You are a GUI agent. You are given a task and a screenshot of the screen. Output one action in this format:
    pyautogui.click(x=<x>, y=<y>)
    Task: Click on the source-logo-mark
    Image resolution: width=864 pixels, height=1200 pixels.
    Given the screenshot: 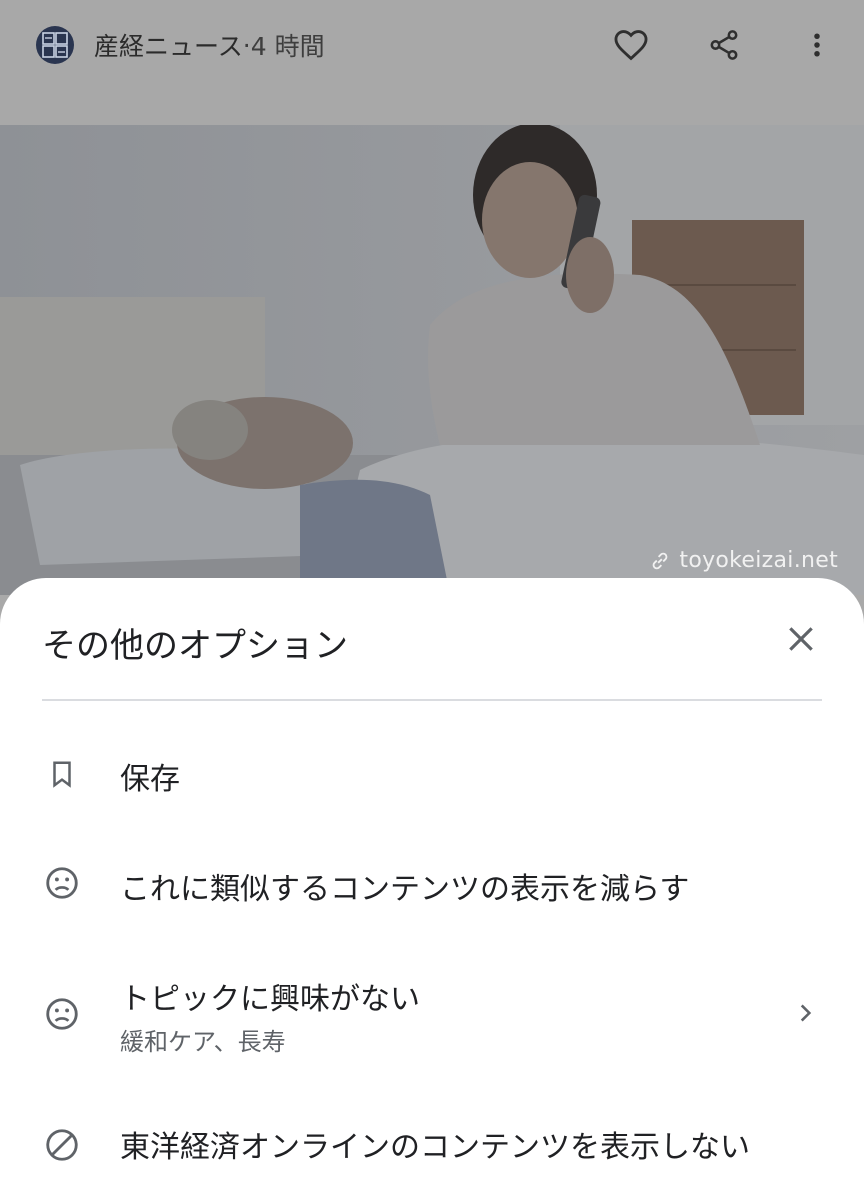 What is the action you would take?
    pyautogui.click(x=55, y=45)
    